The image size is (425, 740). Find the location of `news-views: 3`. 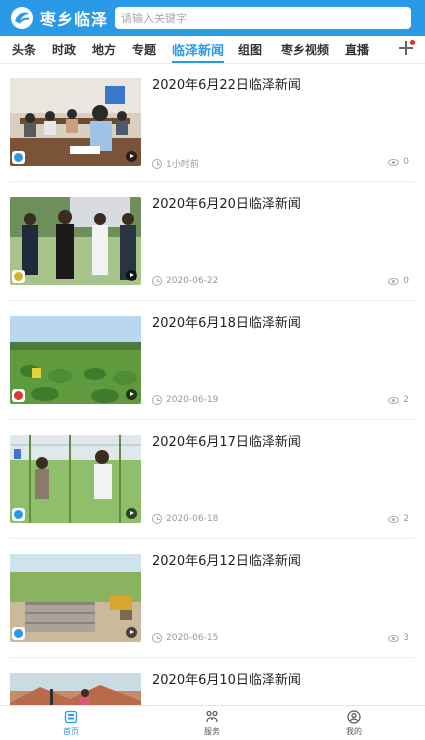

news-views: 3 is located at coordinates (398, 638).